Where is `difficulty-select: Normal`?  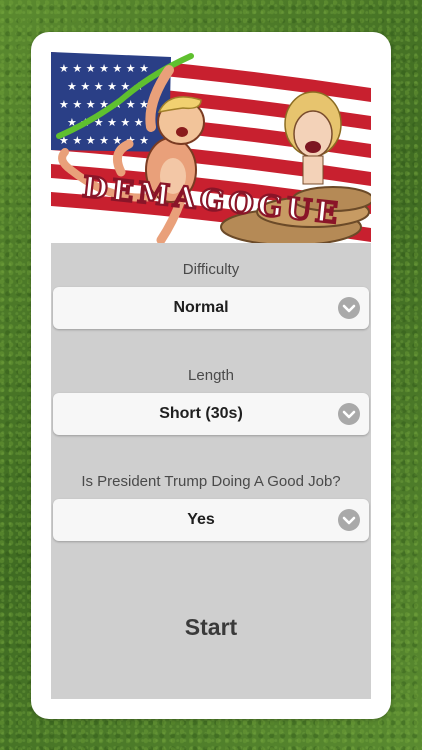
difficulty-select: Normal is located at coordinates (211, 308).